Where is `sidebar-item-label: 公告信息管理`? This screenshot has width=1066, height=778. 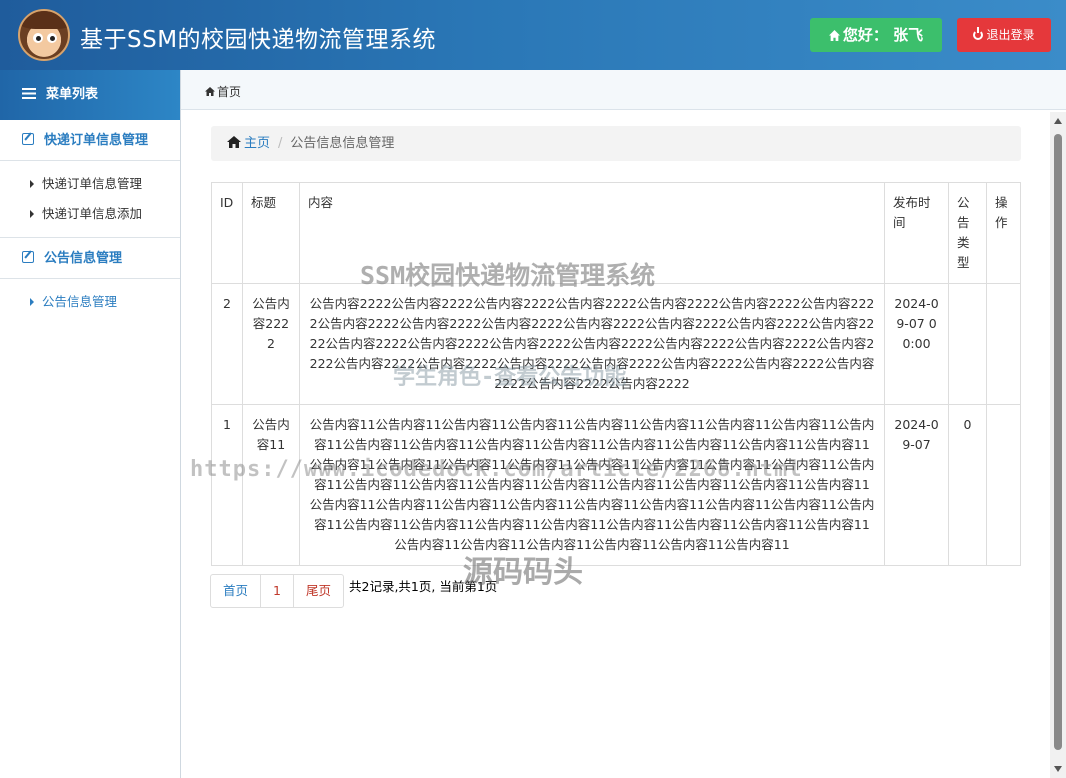
sidebar-item-label: 公告信息管理 is located at coordinates (80, 301).